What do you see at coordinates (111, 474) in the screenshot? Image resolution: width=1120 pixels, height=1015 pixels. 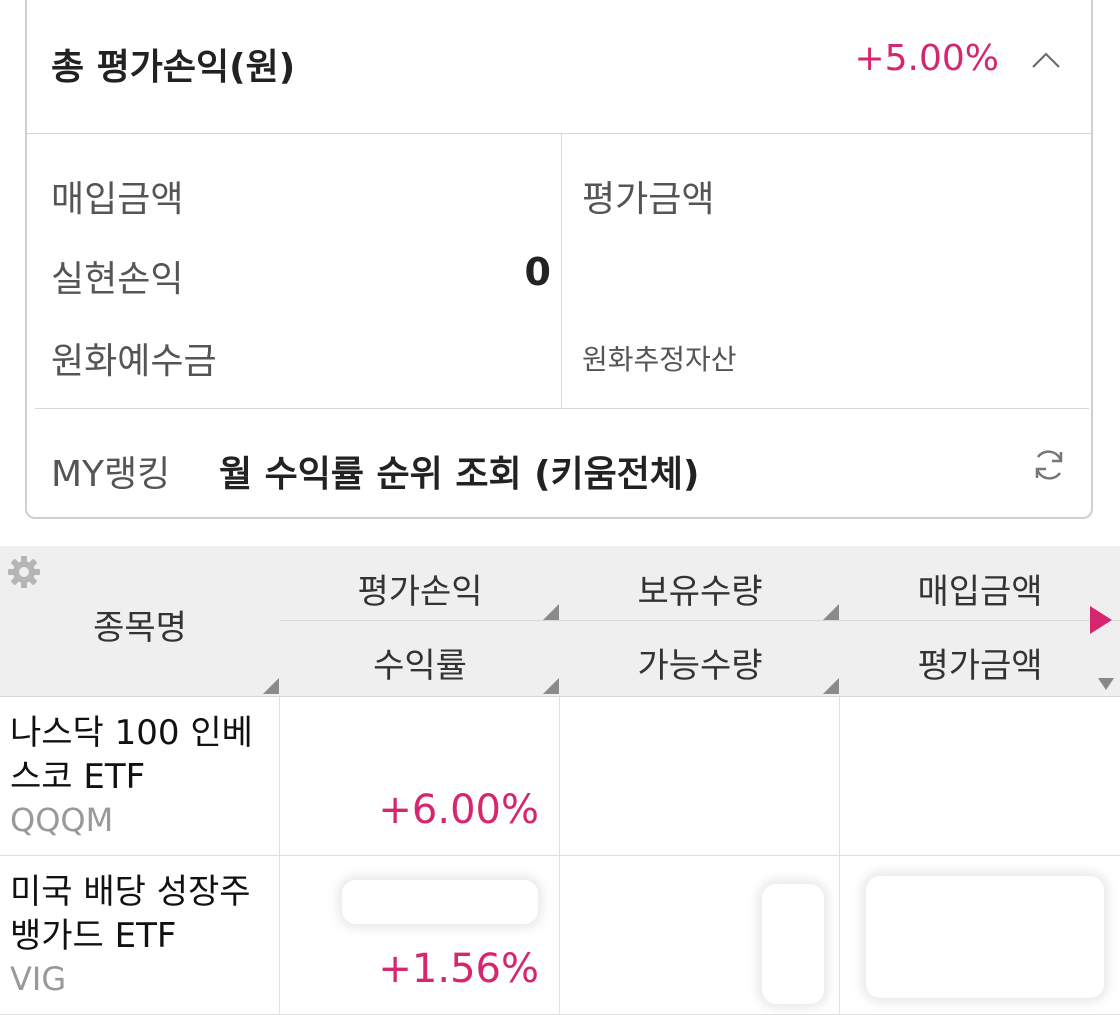 I see `my-ranking-label: MY랭킹` at bounding box center [111, 474].